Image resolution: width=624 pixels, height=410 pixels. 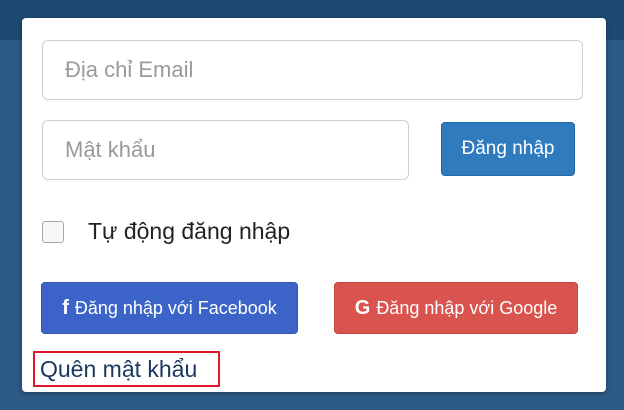 I want to click on google-login-label: Đăng nhập với Google, so click(x=467, y=307).